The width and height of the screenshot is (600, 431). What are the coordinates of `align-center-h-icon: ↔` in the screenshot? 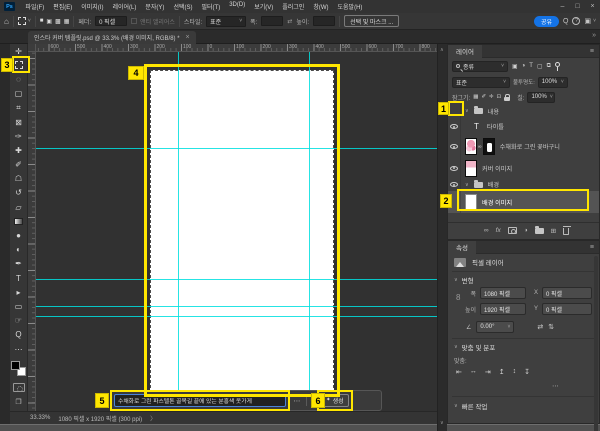 It's located at (473, 372).